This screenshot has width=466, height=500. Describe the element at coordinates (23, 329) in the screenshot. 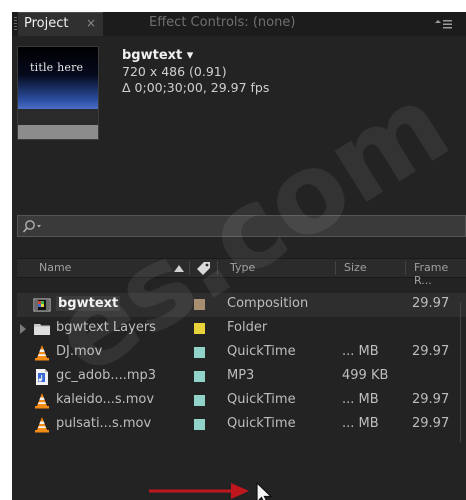

I see `expand-triangle-icon` at that location.